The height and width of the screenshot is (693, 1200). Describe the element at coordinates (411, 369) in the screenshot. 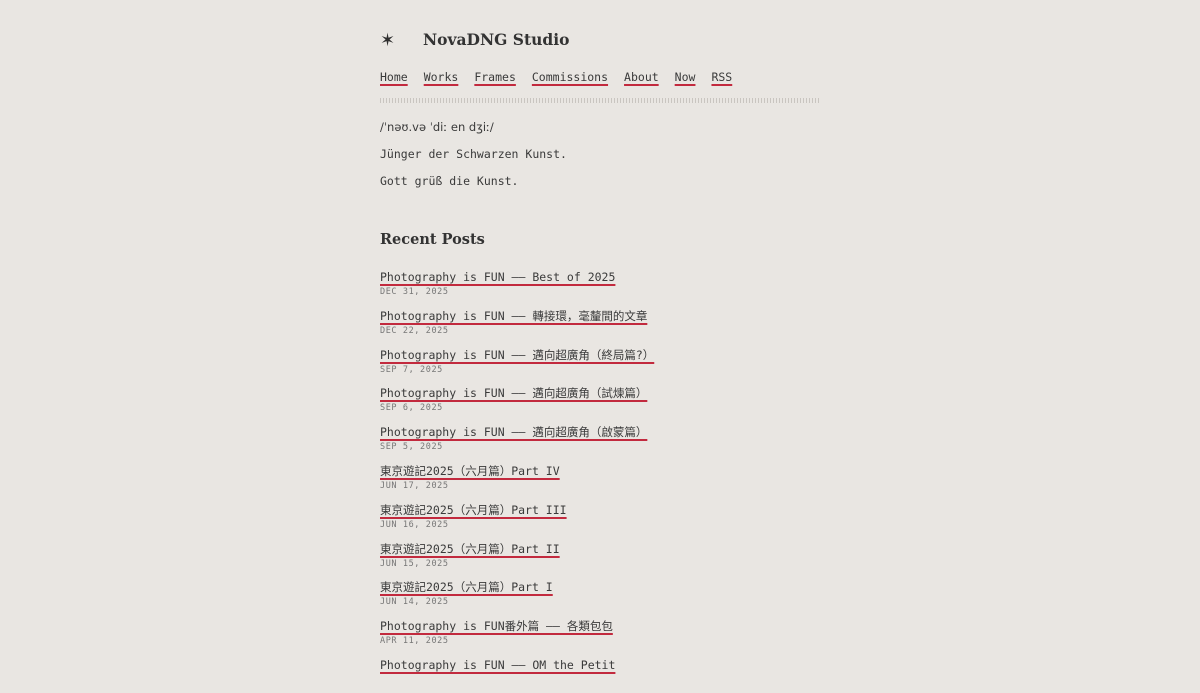

I see `post-date: SEP 7, 2025` at that location.